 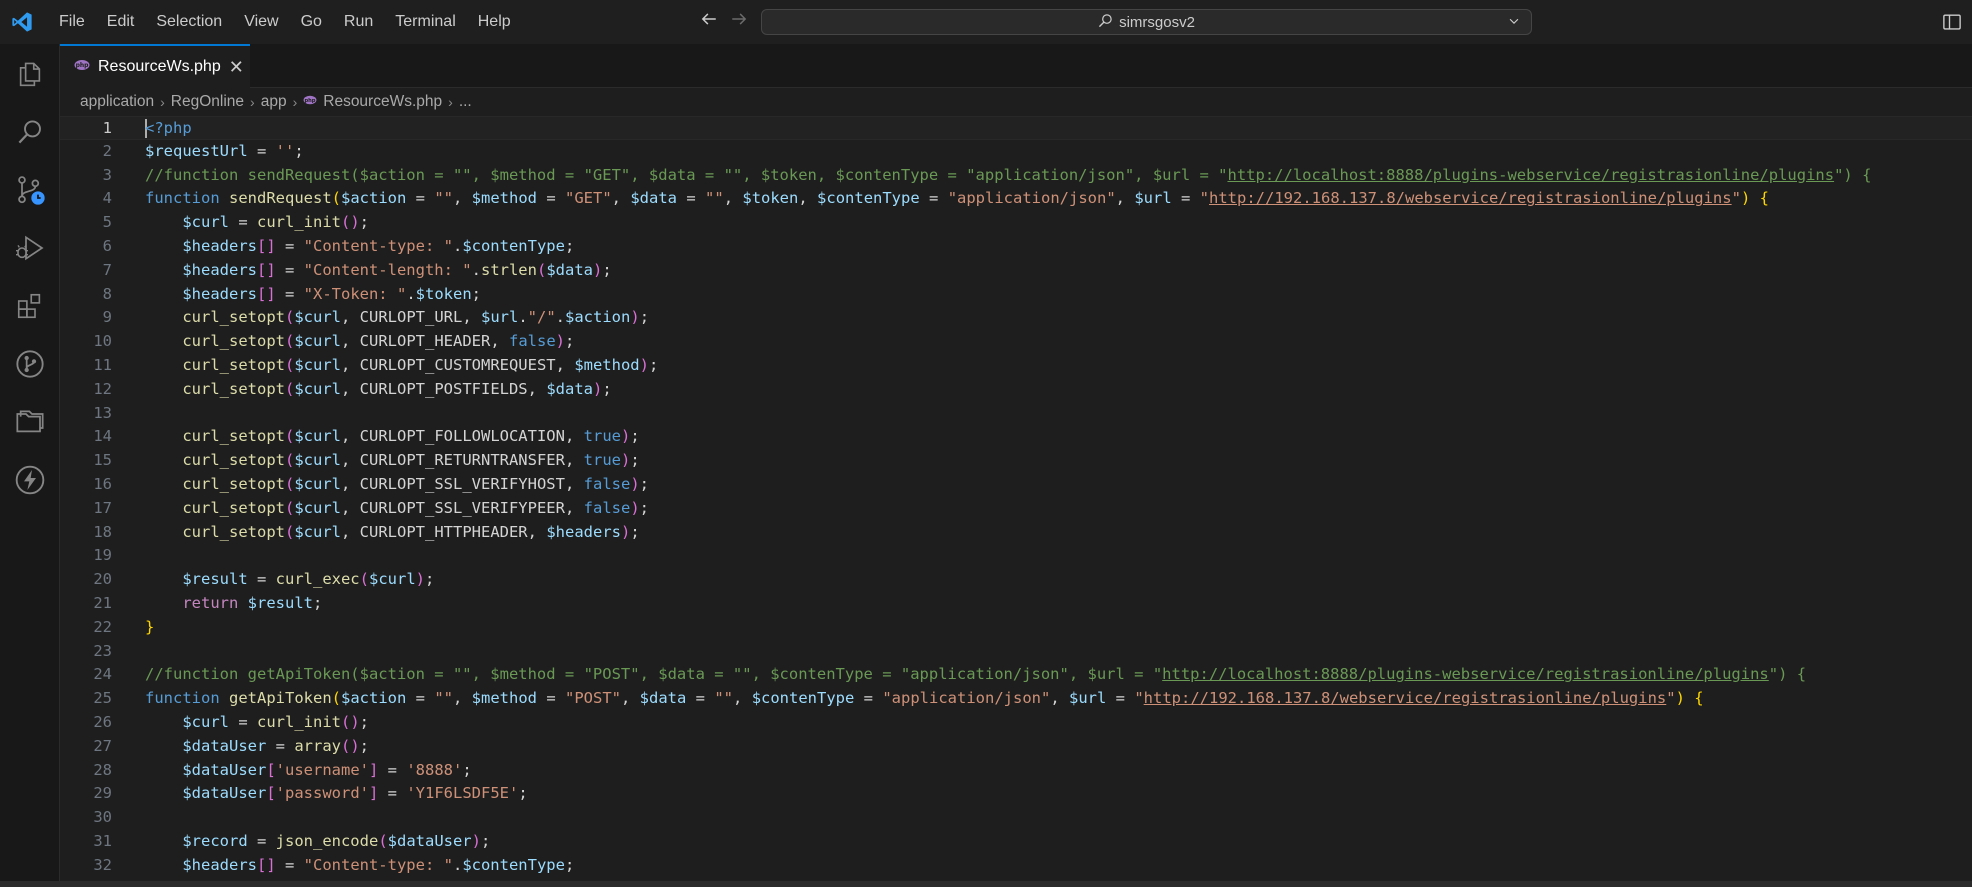 What do you see at coordinates (30, 132) in the screenshot?
I see `search-icon` at bounding box center [30, 132].